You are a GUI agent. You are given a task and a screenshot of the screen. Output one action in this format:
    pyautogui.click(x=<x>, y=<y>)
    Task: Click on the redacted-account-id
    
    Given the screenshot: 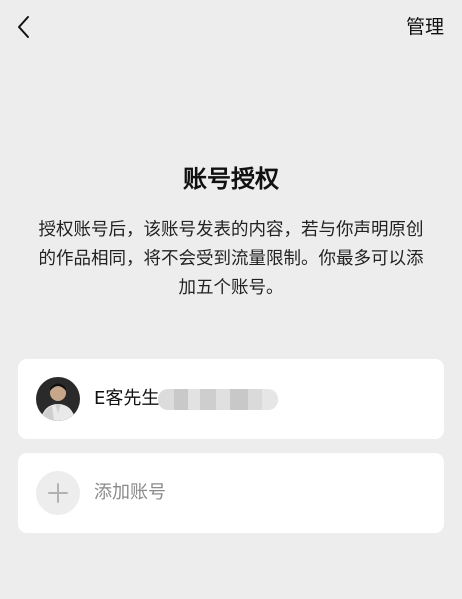 What is the action you would take?
    pyautogui.click(x=218, y=399)
    